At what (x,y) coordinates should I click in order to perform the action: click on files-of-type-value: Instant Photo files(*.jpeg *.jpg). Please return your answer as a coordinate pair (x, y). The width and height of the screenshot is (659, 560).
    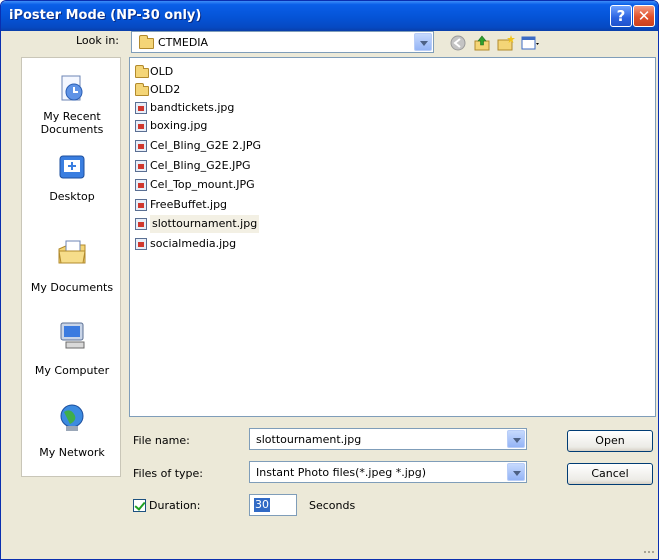
    Looking at the image, I should click on (341, 472).